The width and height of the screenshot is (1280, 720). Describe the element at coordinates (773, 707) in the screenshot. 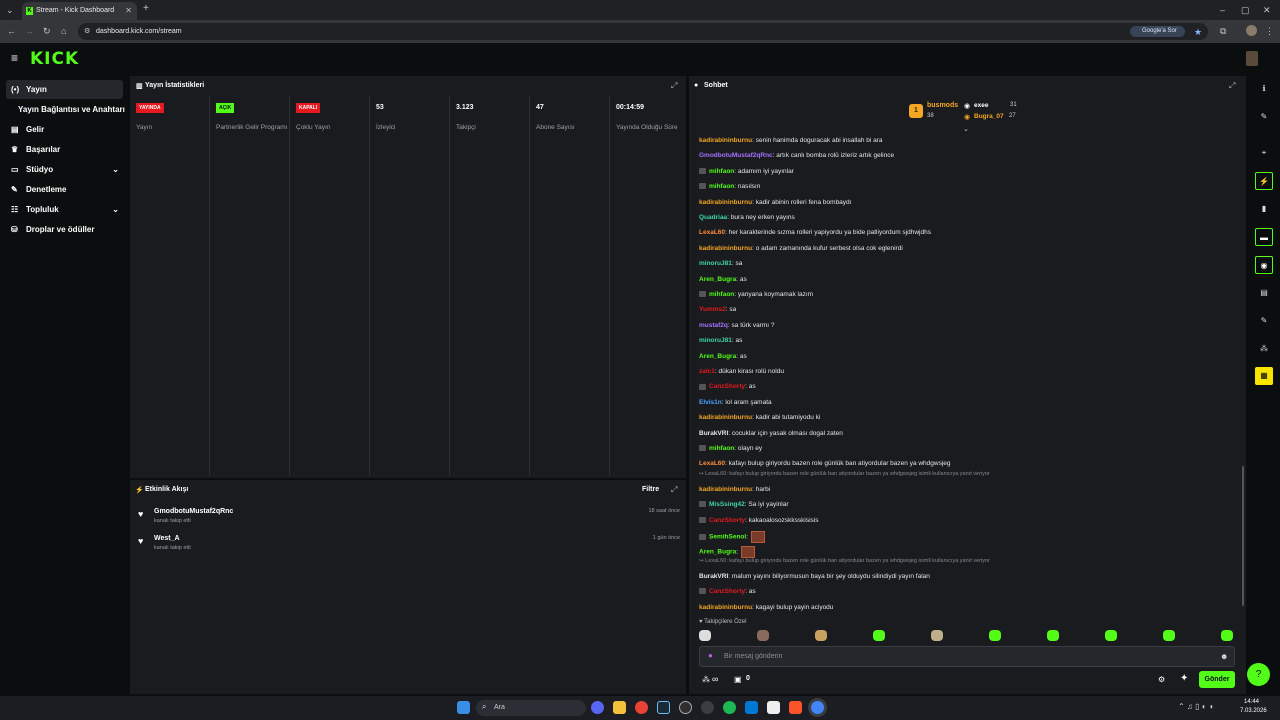

I see `notion-icon` at that location.